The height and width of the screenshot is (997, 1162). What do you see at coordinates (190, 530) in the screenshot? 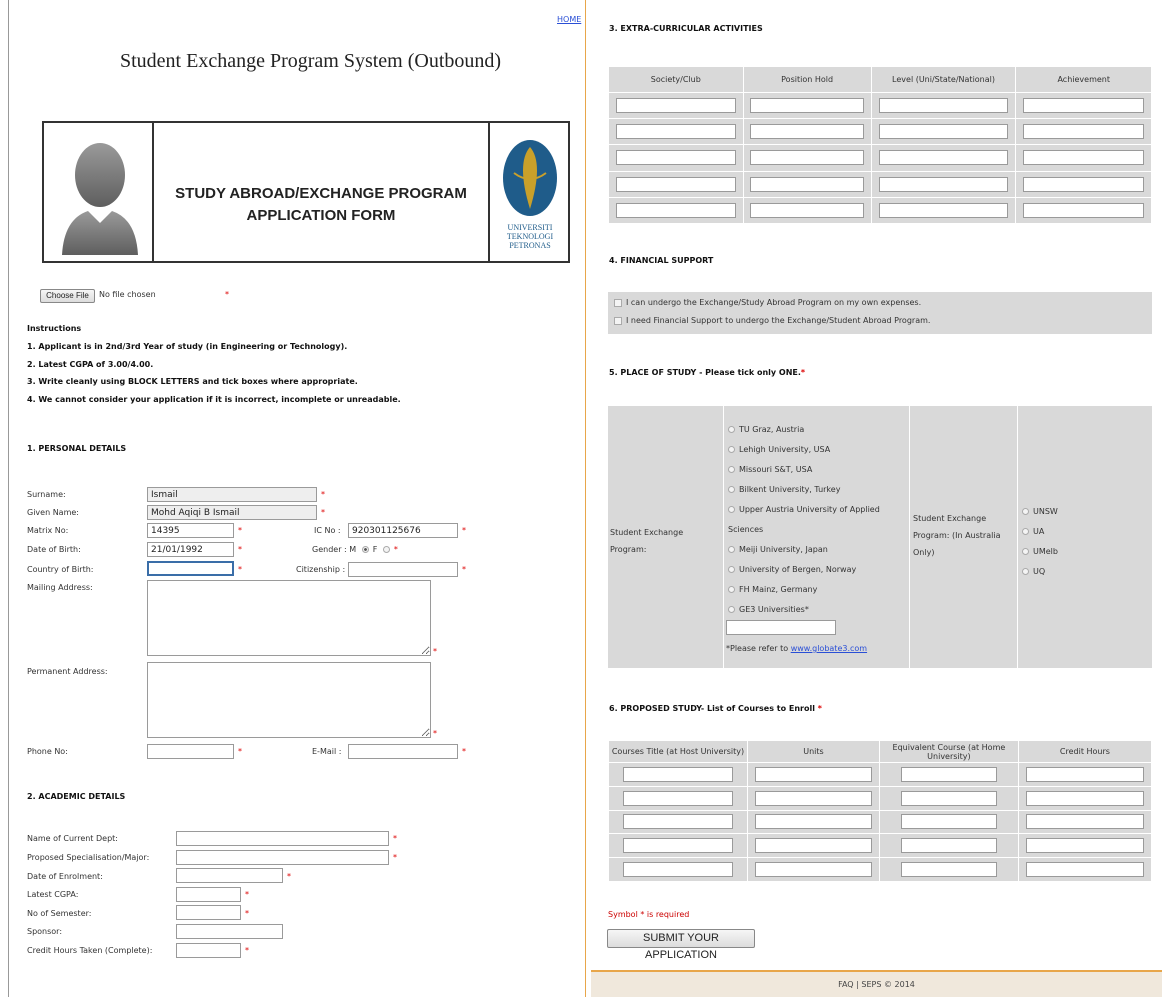
I see `matrix-input` at bounding box center [190, 530].